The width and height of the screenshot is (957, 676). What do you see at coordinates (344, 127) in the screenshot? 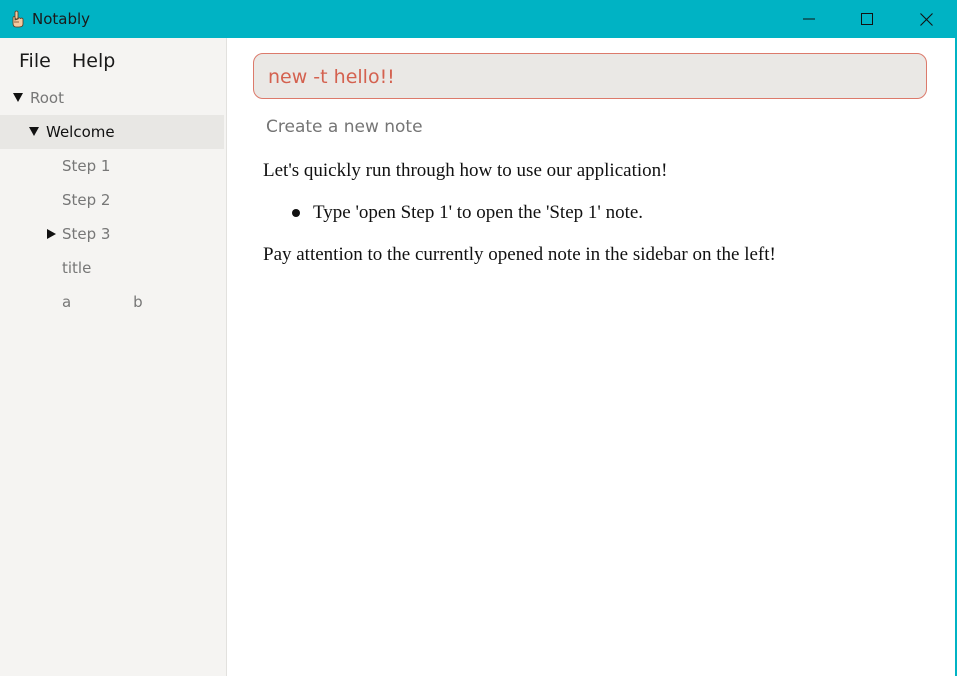
I see `command-hint: Create a new note` at bounding box center [344, 127].